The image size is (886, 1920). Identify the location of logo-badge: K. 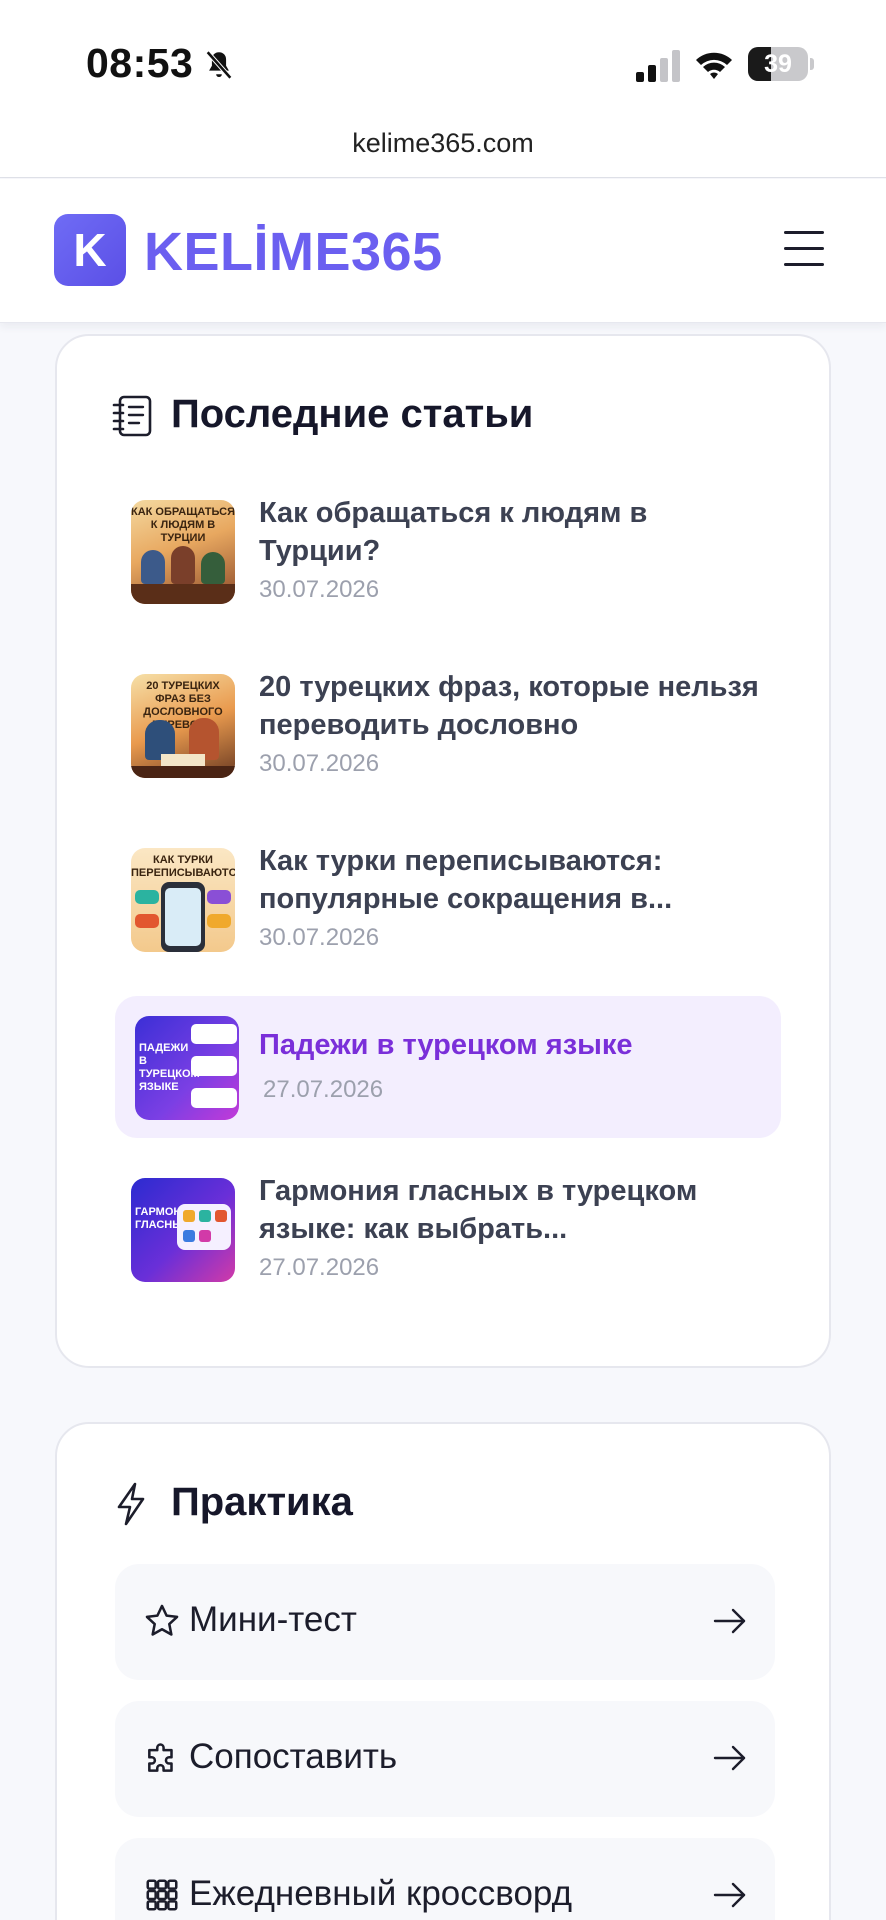
(90, 250).